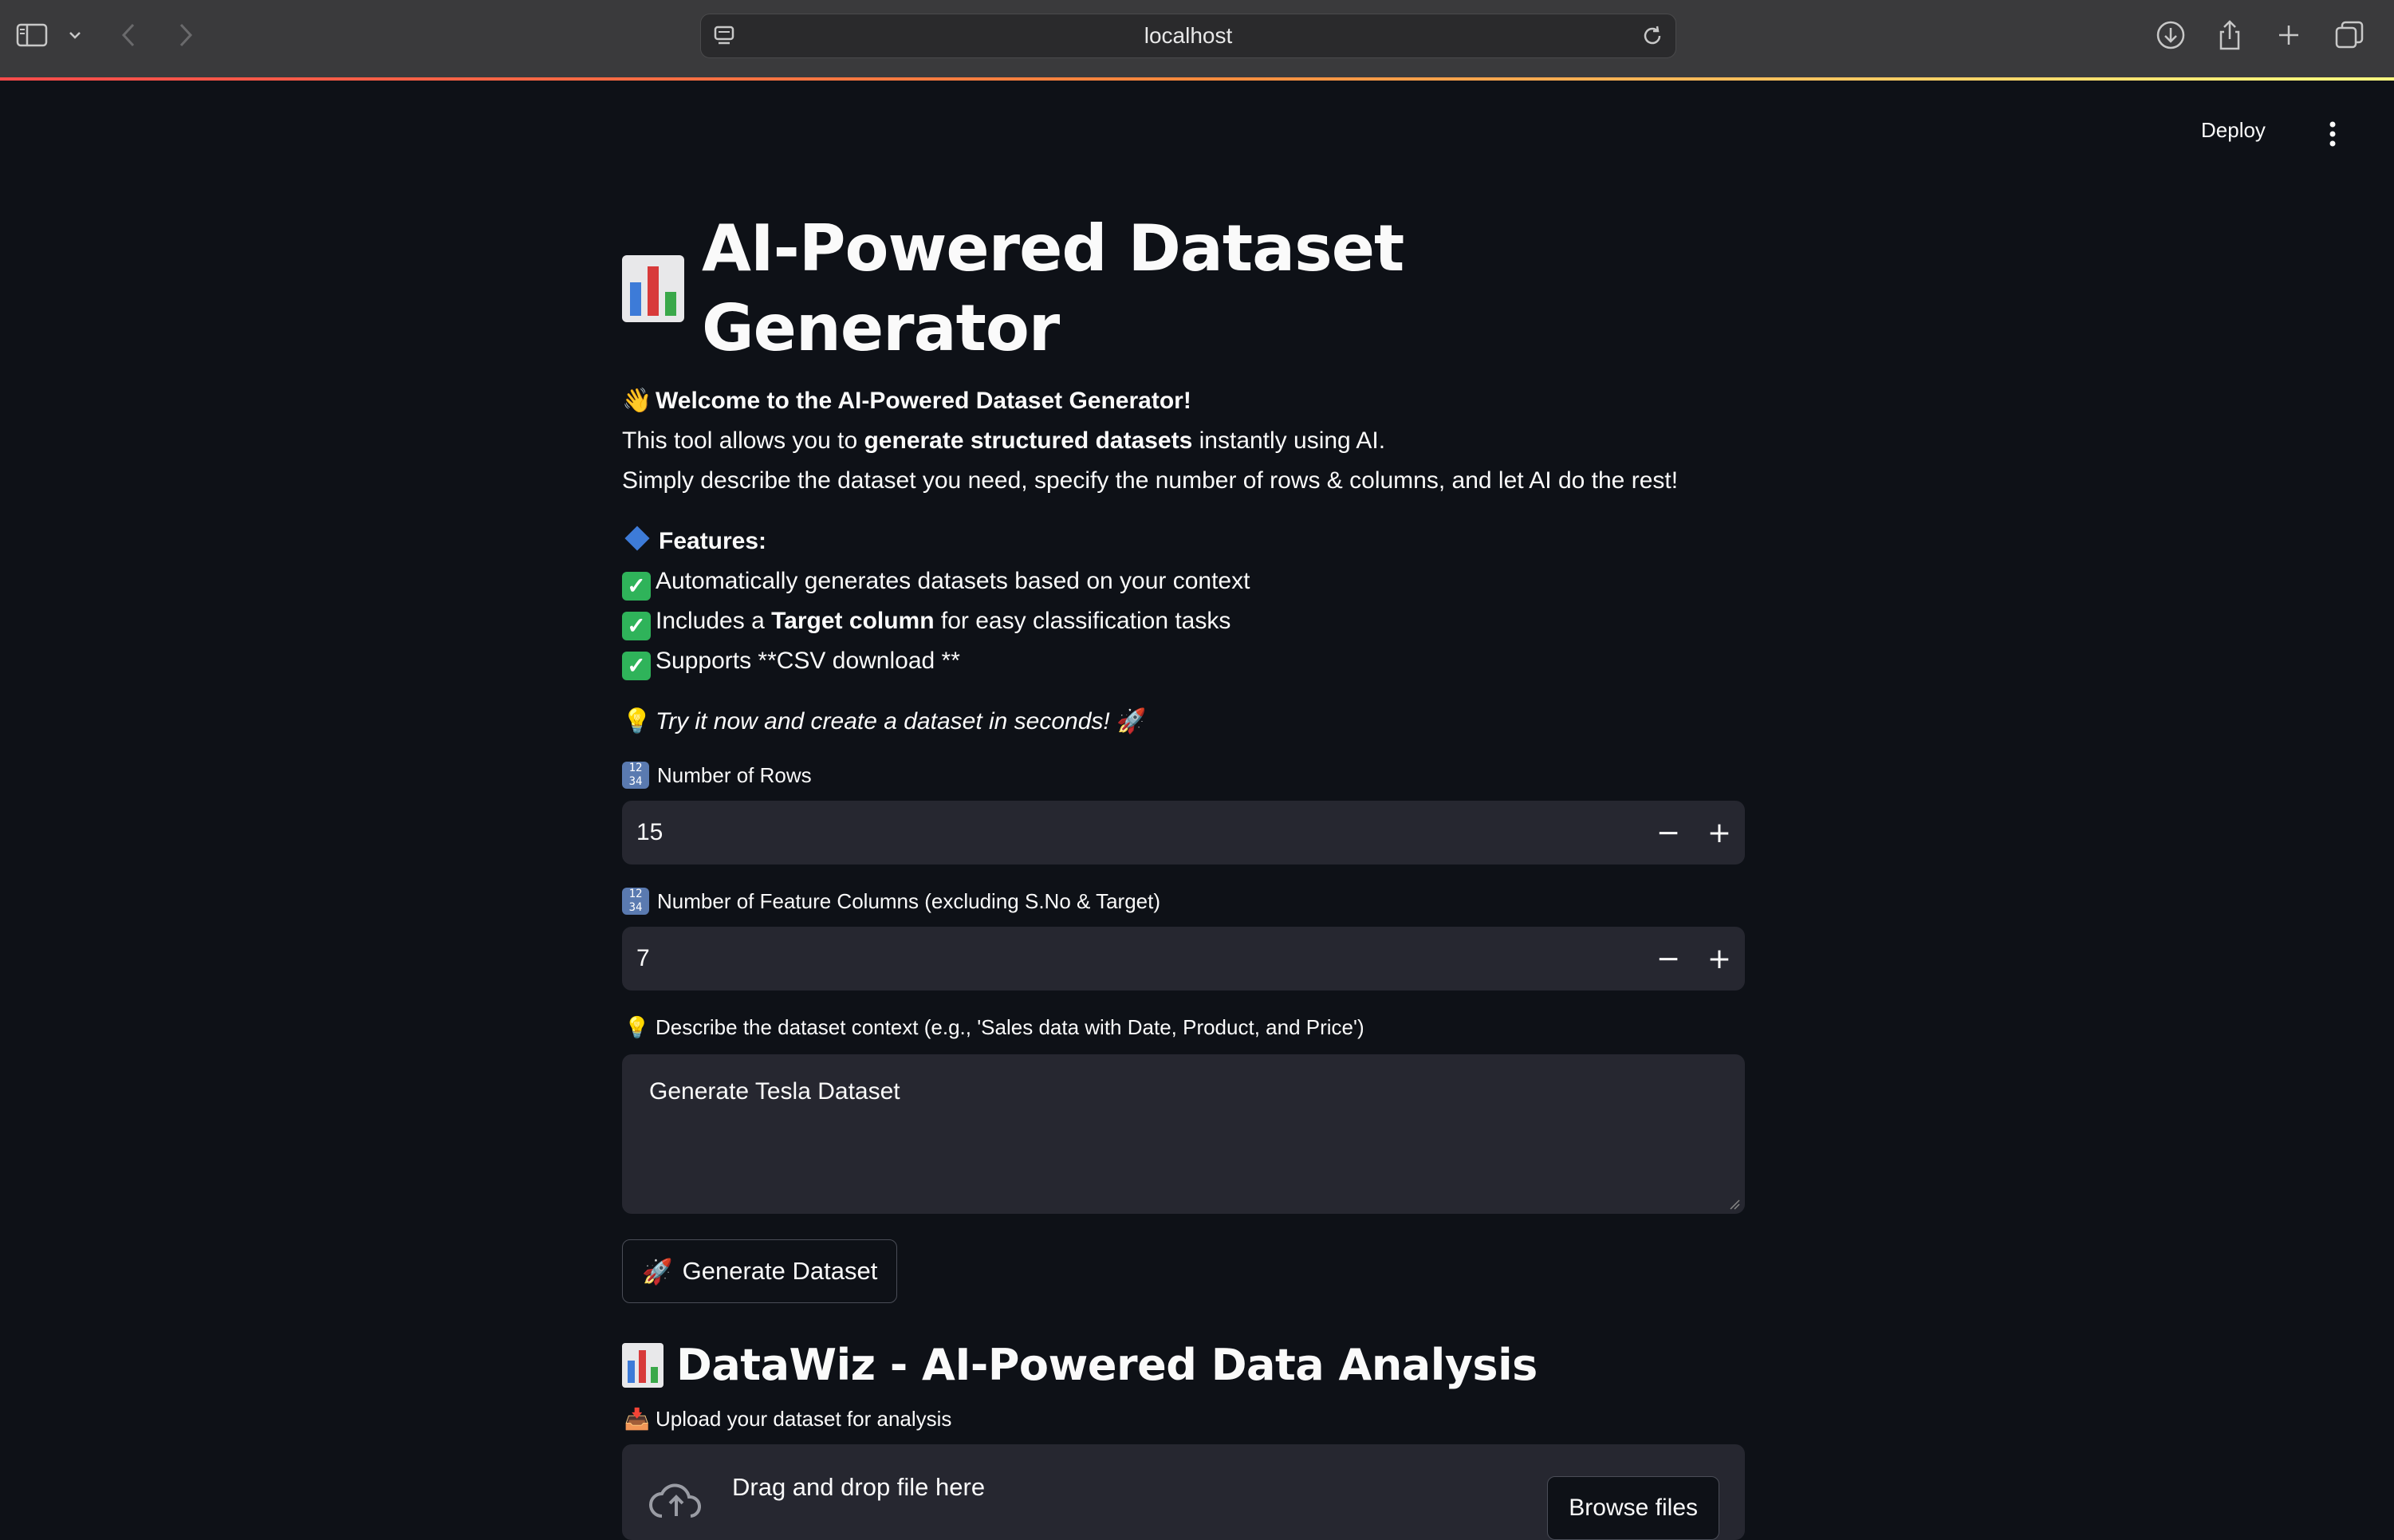  I want to click on loading-accent-bar, so click(1197, 79).